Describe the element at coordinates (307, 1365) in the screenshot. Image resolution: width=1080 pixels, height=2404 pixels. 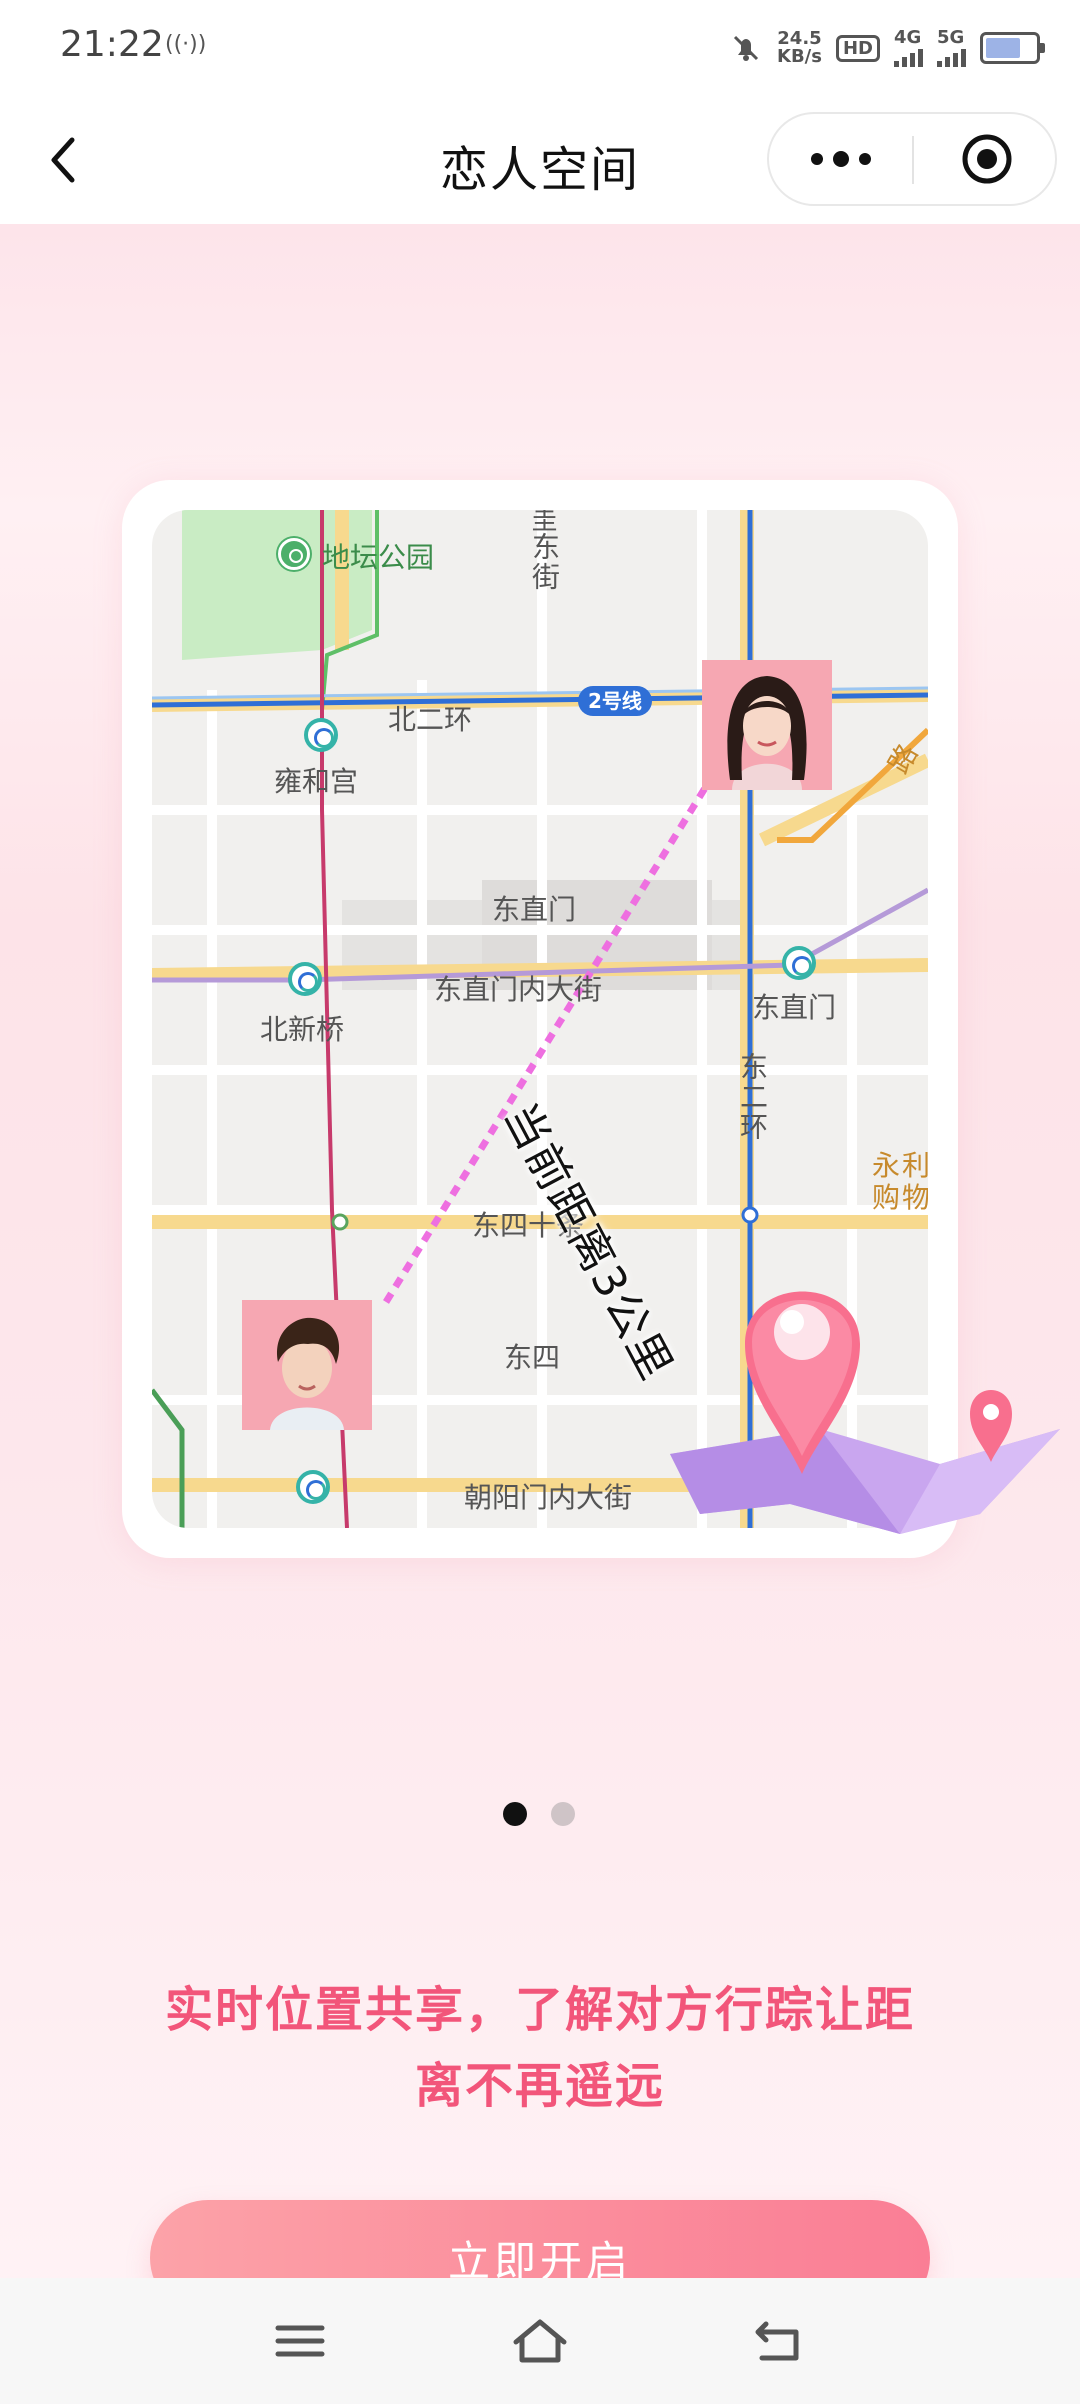
I see `user-avatar` at that location.